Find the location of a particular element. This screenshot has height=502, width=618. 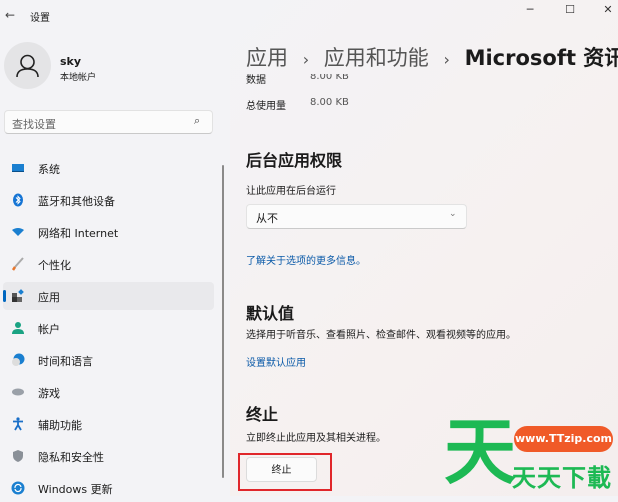

sidebar-item-label: 辅助功能 is located at coordinates (60, 425).